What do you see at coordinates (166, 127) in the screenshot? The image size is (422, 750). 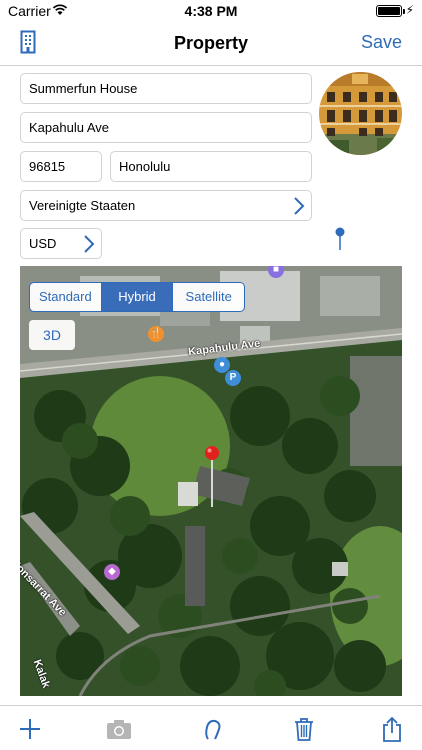 I see `street-field: Kapahulu Ave` at bounding box center [166, 127].